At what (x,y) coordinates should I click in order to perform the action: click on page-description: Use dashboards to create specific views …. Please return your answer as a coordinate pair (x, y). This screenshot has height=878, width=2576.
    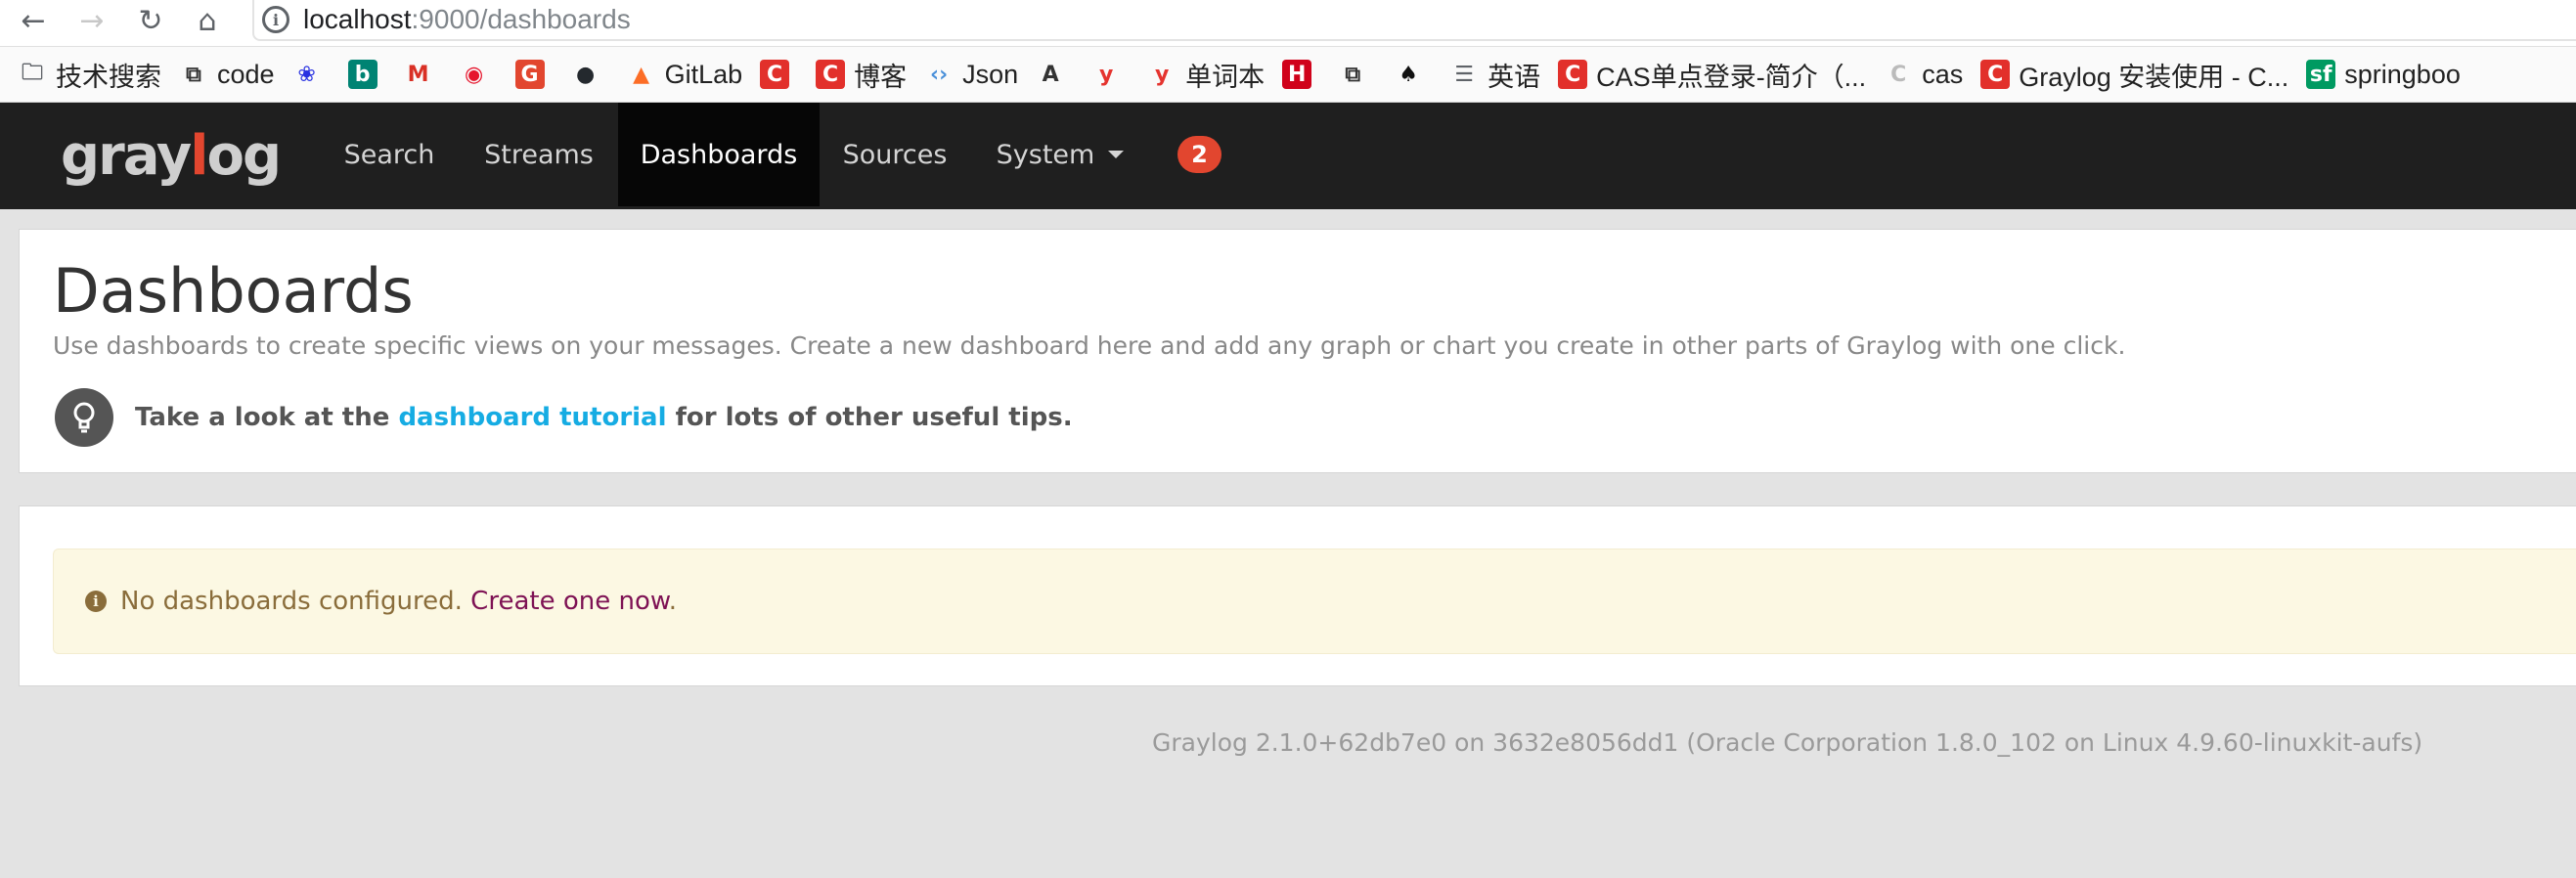
    Looking at the image, I should click on (1089, 345).